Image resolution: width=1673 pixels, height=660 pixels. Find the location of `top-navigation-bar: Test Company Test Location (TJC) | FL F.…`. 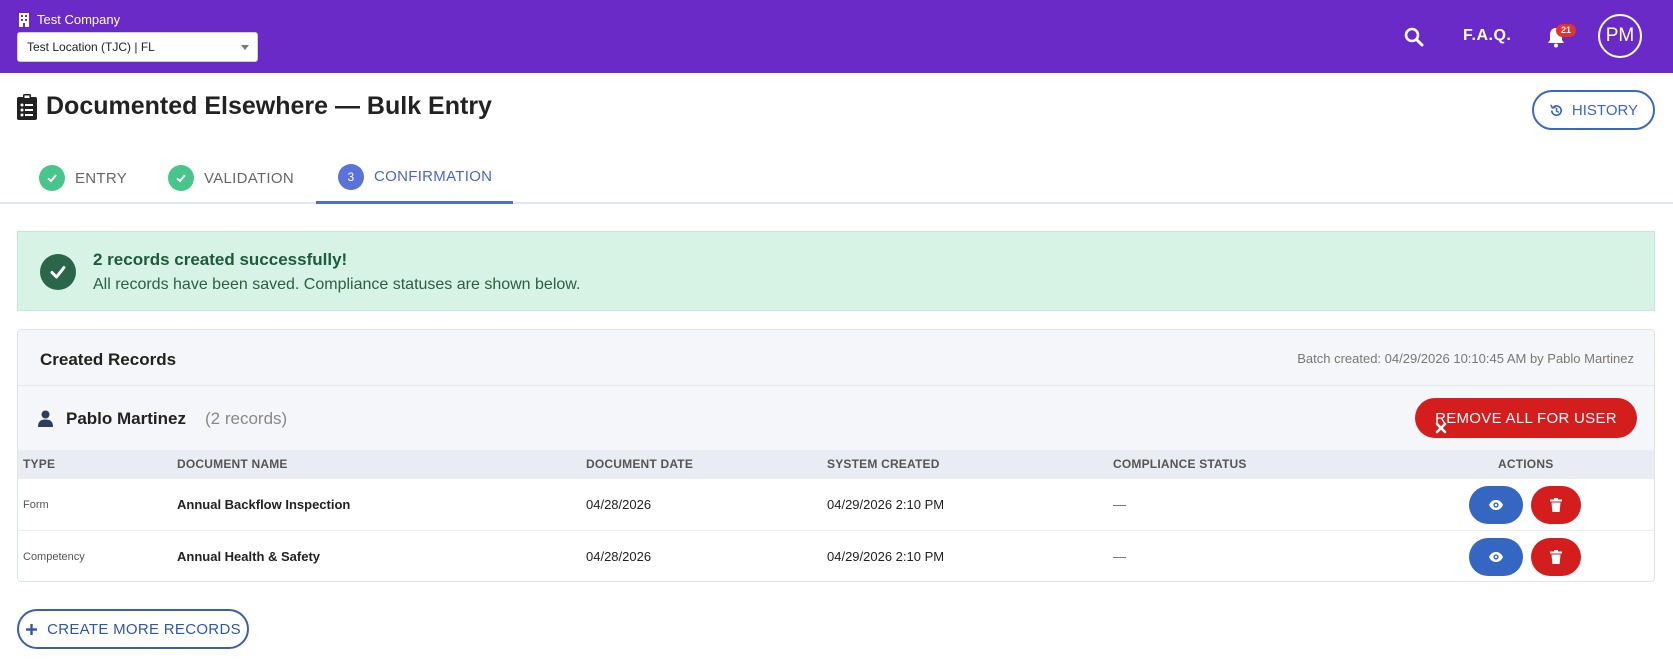

top-navigation-bar: Test Company Test Location (TJC) | FL F.… is located at coordinates (836, 36).